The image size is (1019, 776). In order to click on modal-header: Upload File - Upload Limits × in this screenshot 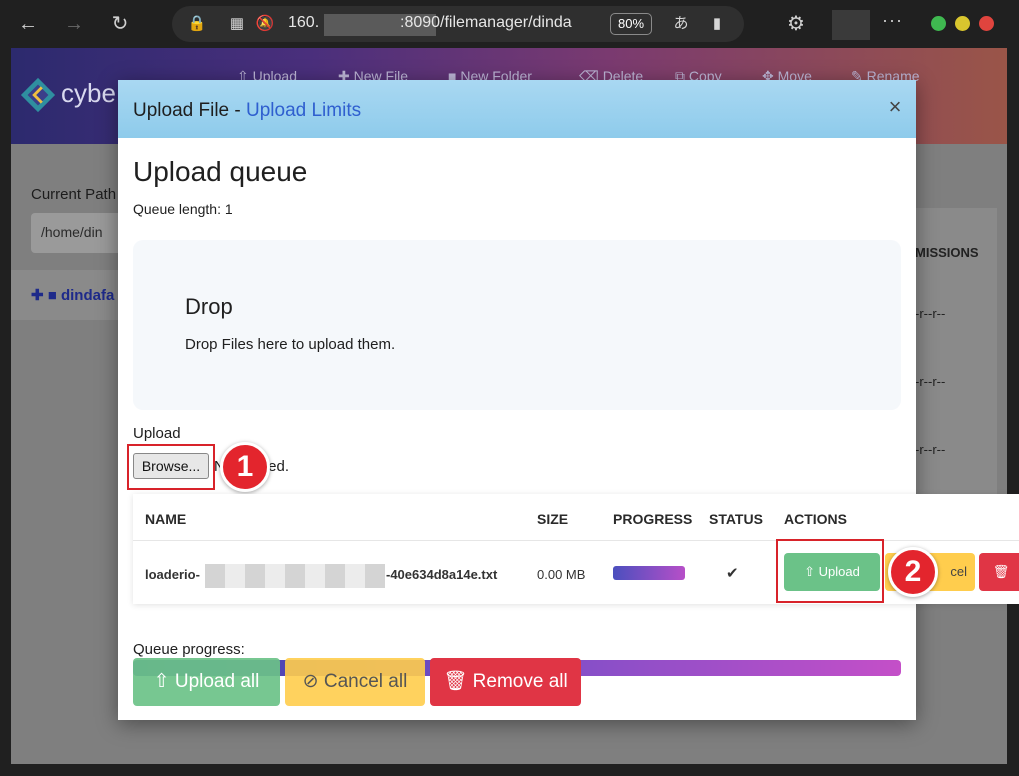, I will do `click(517, 109)`.